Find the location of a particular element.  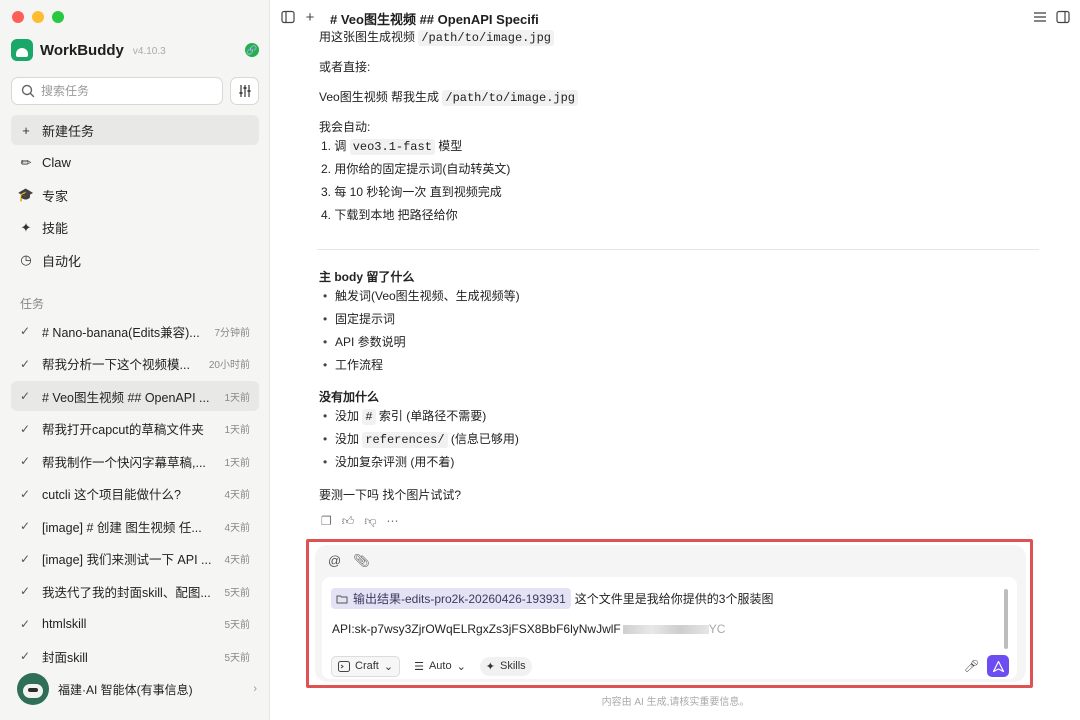

list-item: ✓ 我迭代了我的封面skill、配图... 5天前 is located at coordinates (135, 591).